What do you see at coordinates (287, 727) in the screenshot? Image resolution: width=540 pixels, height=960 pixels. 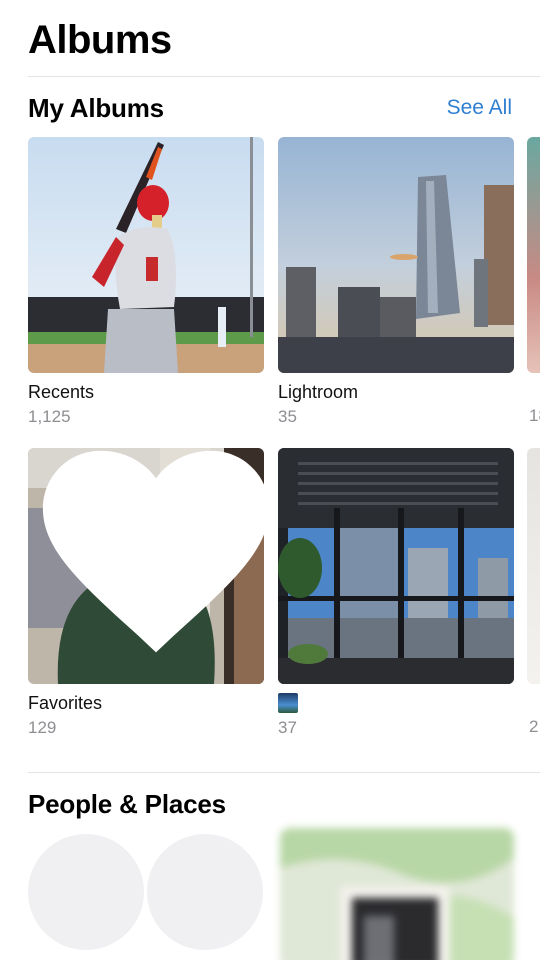 I see `album-count: 37` at bounding box center [287, 727].